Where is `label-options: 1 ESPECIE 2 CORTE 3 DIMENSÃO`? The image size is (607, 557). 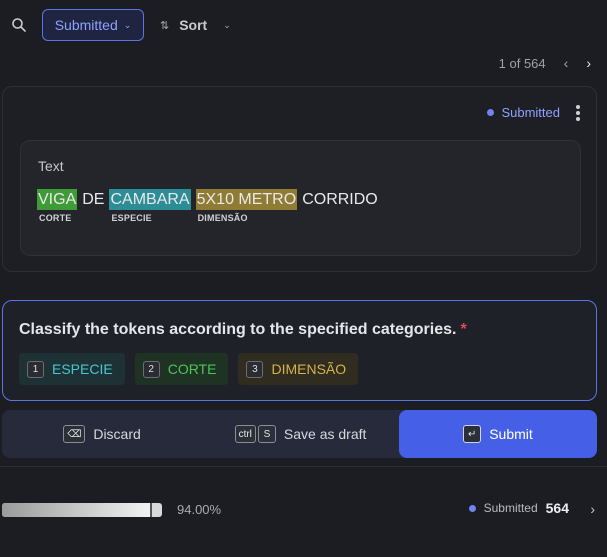
label-options: 1 ESPECIE 2 CORTE 3 DIMENSÃO is located at coordinates (189, 369).